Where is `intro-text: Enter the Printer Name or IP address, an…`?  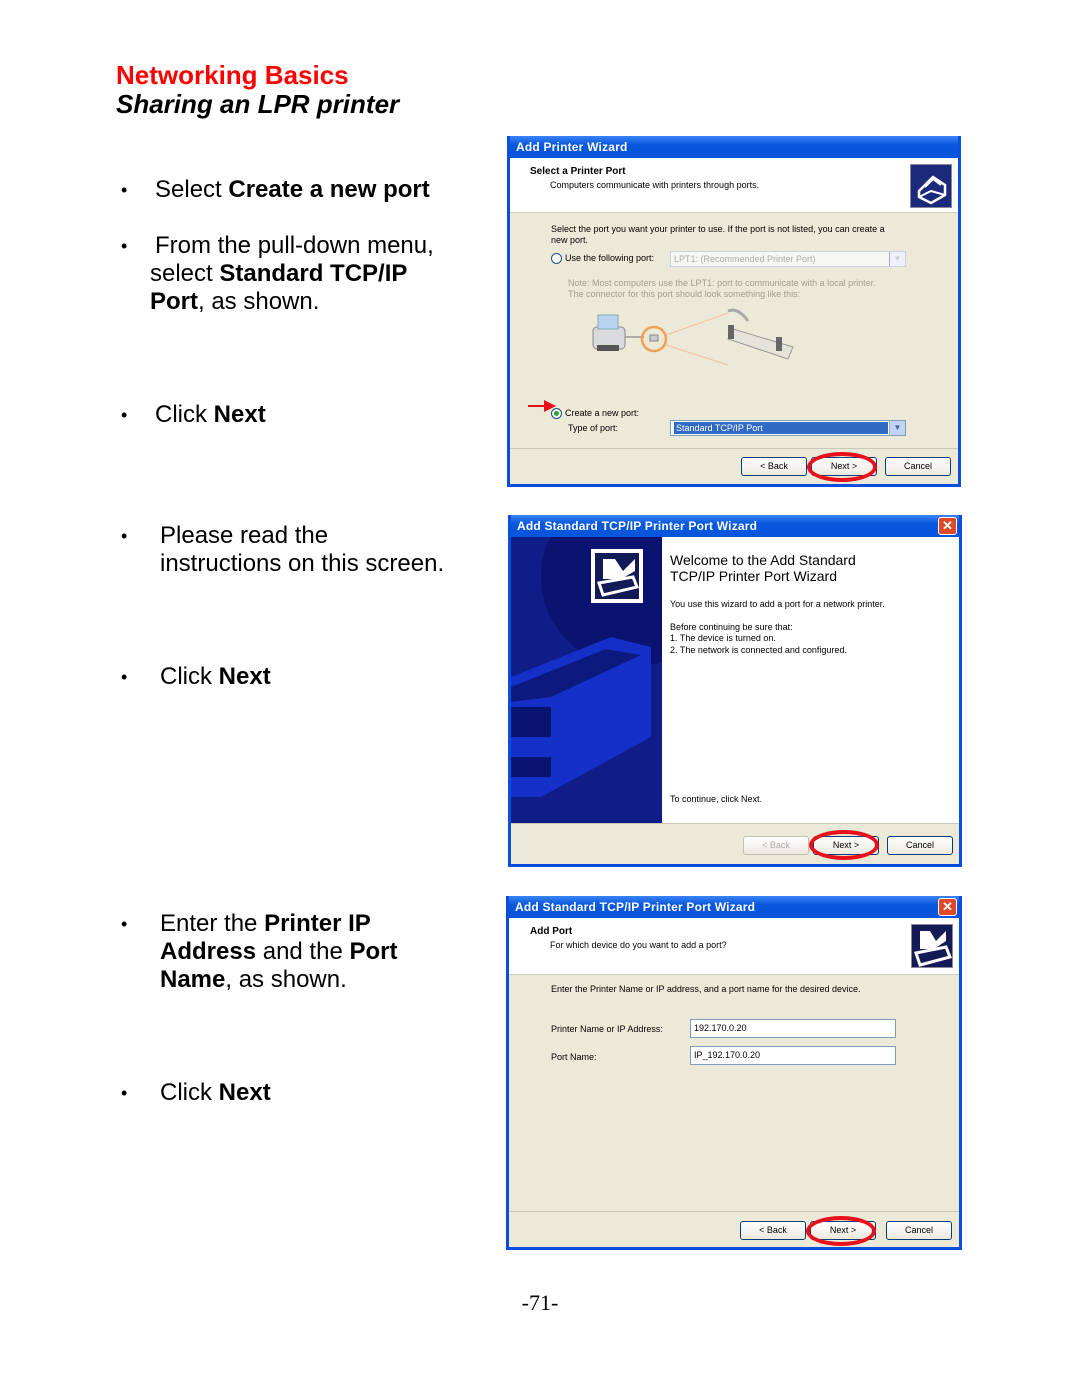
intro-text: Enter the Printer Name or IP address, an… is located at coordinates (706, 989).